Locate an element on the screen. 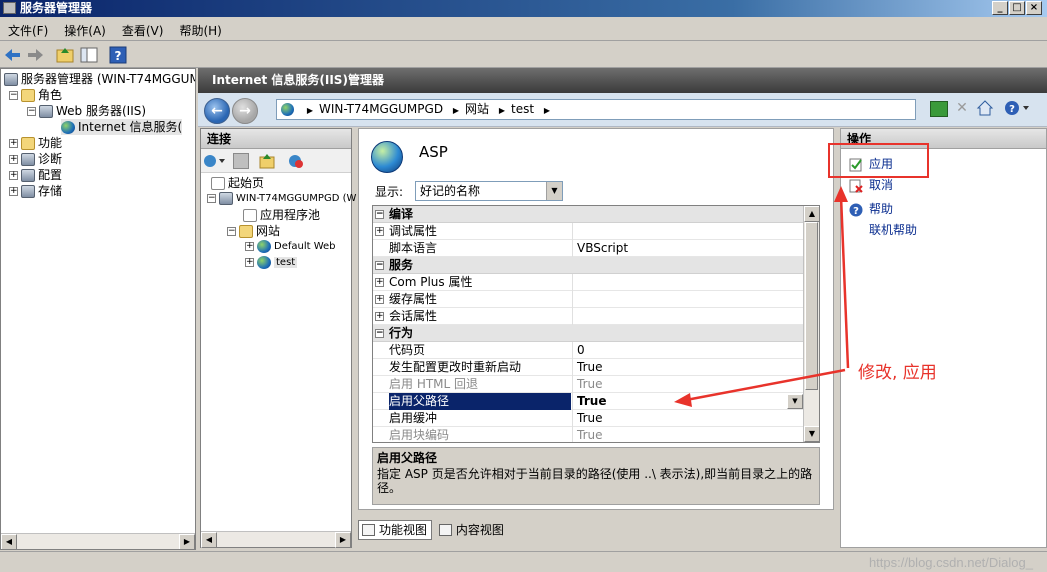 The width and height of the screenshot is (1047, 572). property-row: + Com Plus 属性 is located at coordinates (589, 282).